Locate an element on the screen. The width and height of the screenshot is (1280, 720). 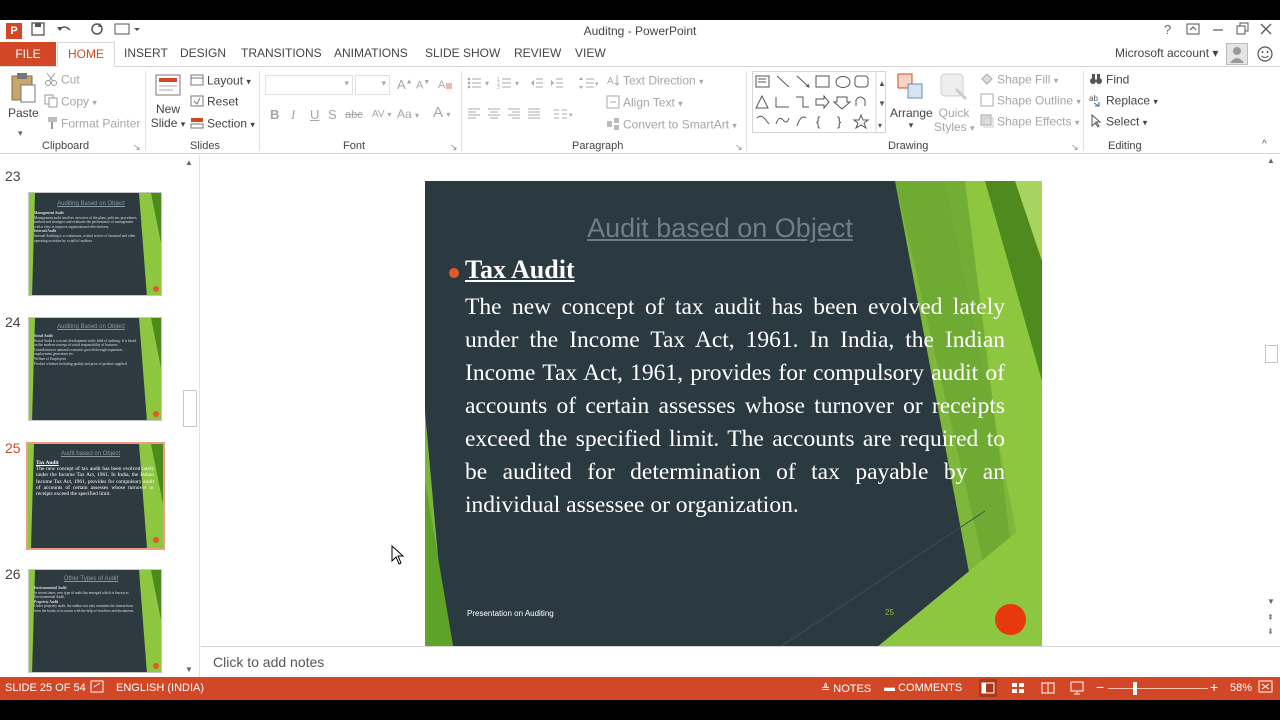
justify-icon is located at coordinates (534, 115).